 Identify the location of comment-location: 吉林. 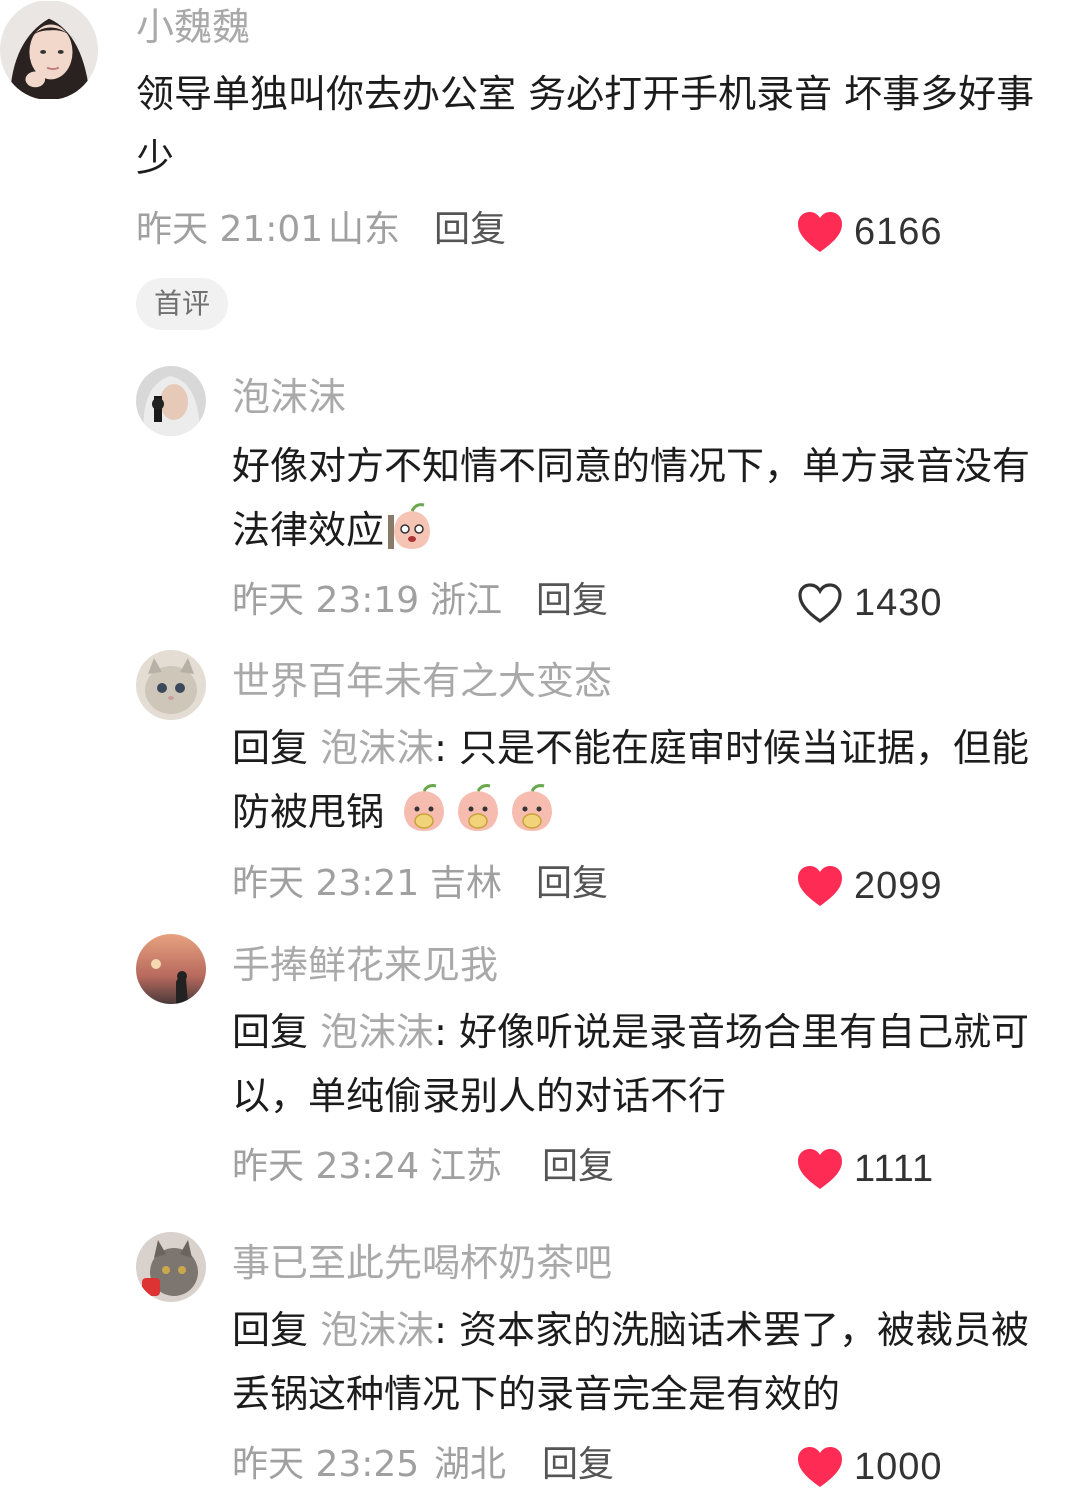
(466, 883).